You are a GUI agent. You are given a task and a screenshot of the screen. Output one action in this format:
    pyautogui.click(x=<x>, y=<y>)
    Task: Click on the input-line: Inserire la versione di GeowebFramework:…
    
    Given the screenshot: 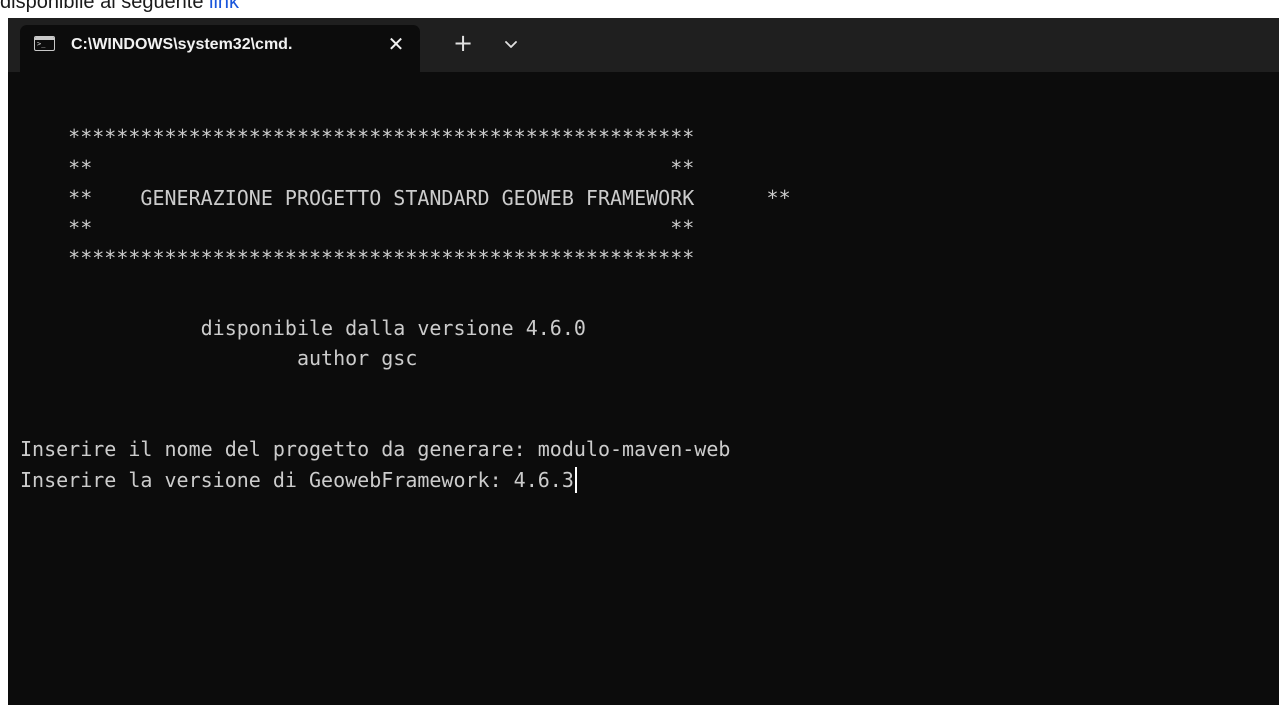 What is the action you would take?
    pyautogui.click(x=298, y=480)
    